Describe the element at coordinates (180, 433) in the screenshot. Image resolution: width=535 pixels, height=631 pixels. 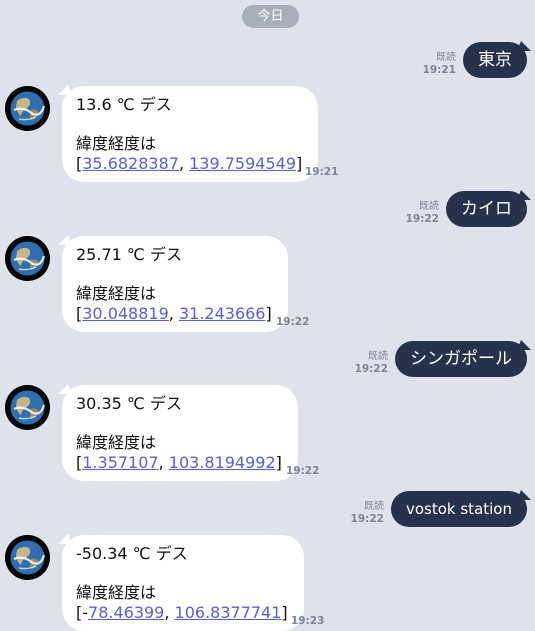
I see `incoming-bubble: 30.35 ℃ デス 緯度経度は [1.357107, 103.8194992]` at that location.